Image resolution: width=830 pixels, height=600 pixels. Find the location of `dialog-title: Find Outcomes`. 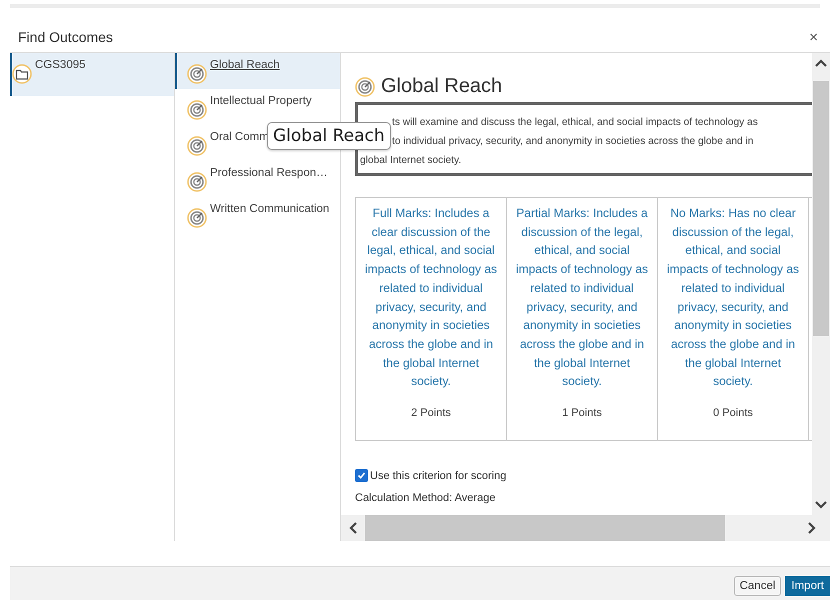

dialog-title: Find Outcomes is located at coordinates (65, 37).